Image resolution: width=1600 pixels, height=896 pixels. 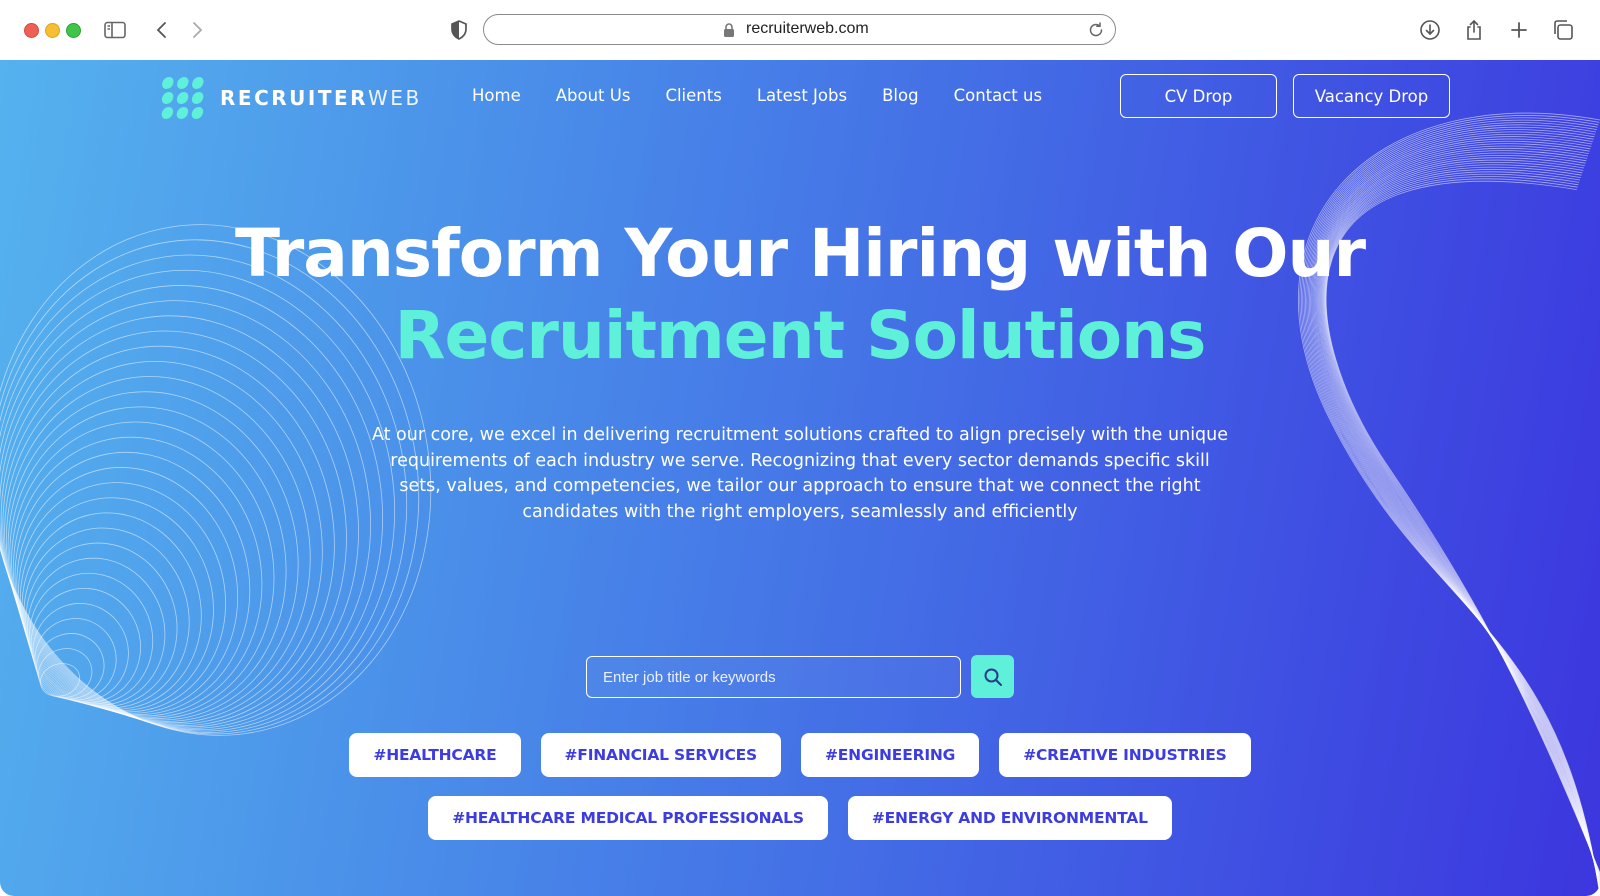 What do you see at coordinates (729, 30) in the screenshot?
I see `lock-icon` at bounding box center [729, 30].